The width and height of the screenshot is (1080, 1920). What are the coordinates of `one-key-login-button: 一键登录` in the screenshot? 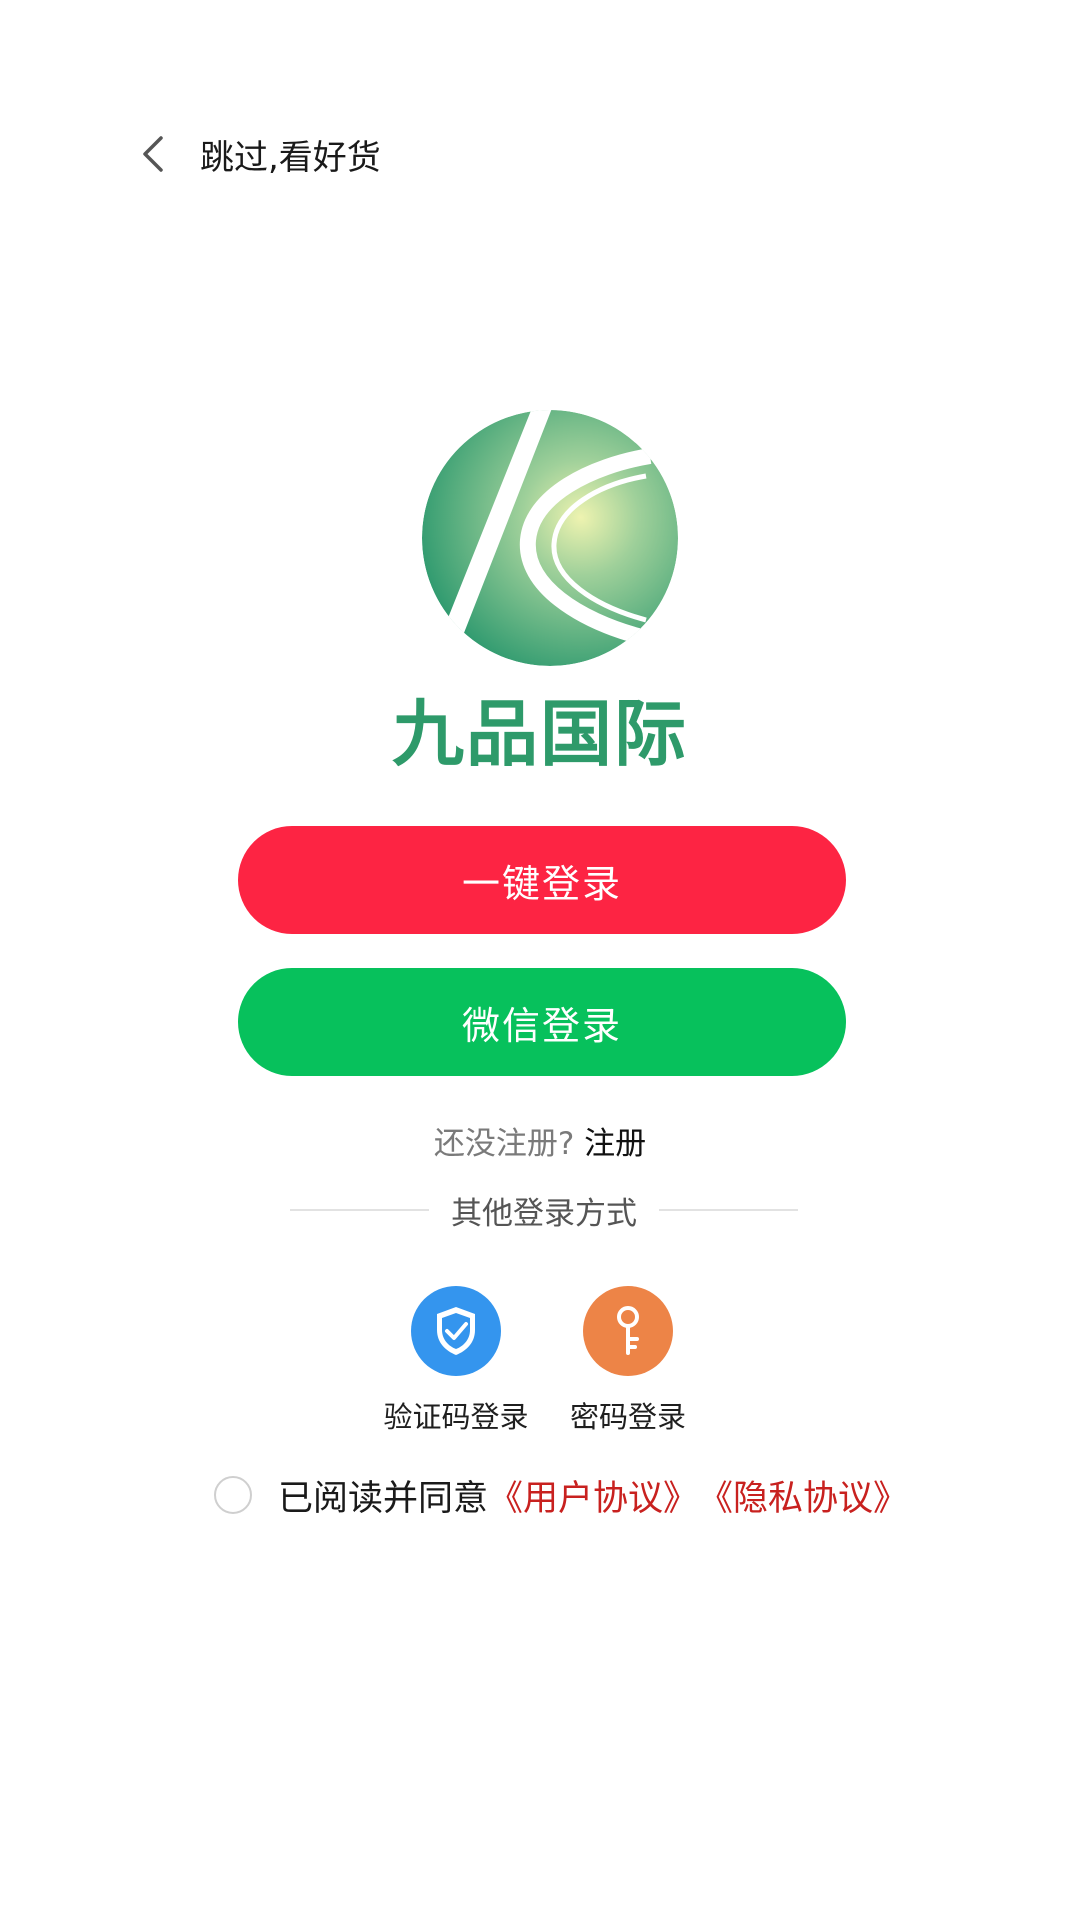 It's located at (542, 880).